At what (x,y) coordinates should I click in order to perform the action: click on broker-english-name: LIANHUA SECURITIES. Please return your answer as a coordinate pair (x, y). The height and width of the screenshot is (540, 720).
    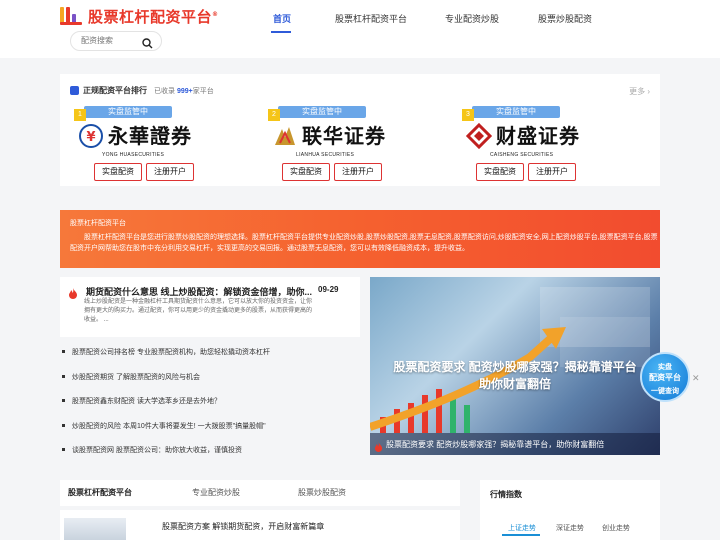
    Looking at the image, I should click on (325, 155).